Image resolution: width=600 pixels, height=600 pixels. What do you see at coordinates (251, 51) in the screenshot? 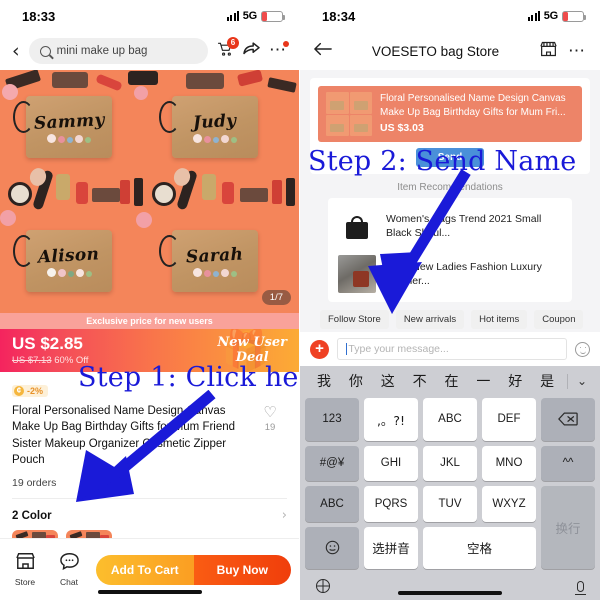
I see `share-button` at bounding box center [251, 51].